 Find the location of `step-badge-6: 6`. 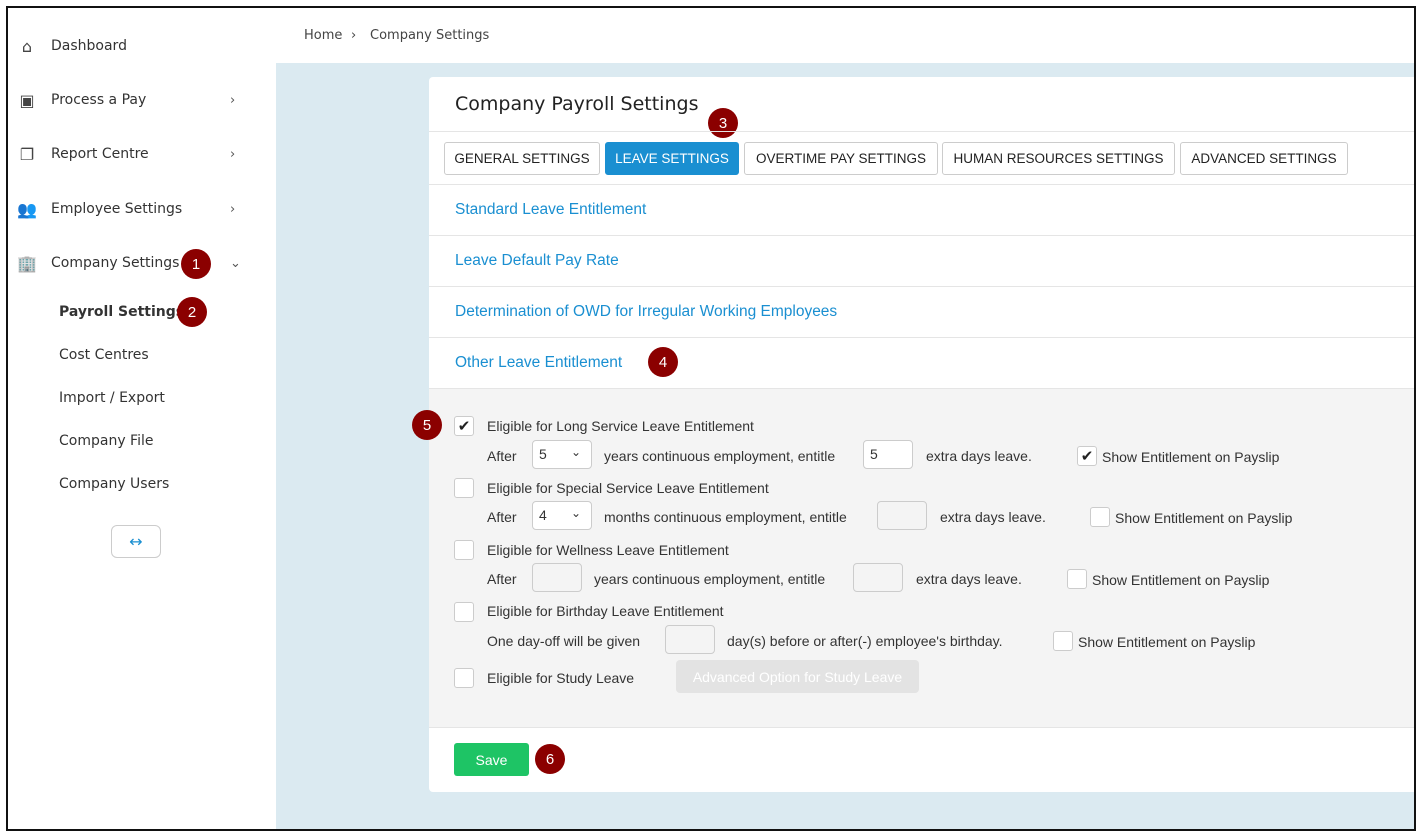

step-badge-6: 6 is located at coordinates (550, 759).